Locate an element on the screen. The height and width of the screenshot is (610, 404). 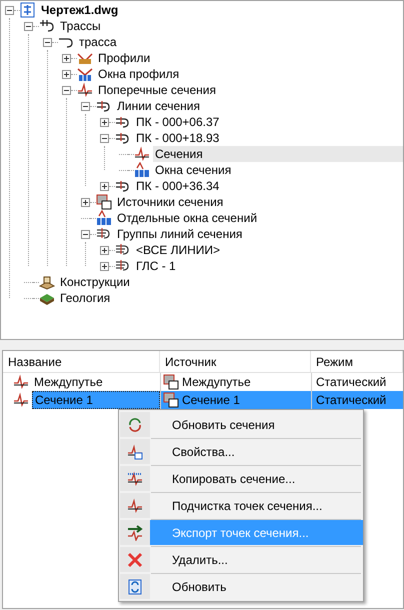
table-row: Сечение 1 Сечение 1 Статический is located at coordinates (203, 400).